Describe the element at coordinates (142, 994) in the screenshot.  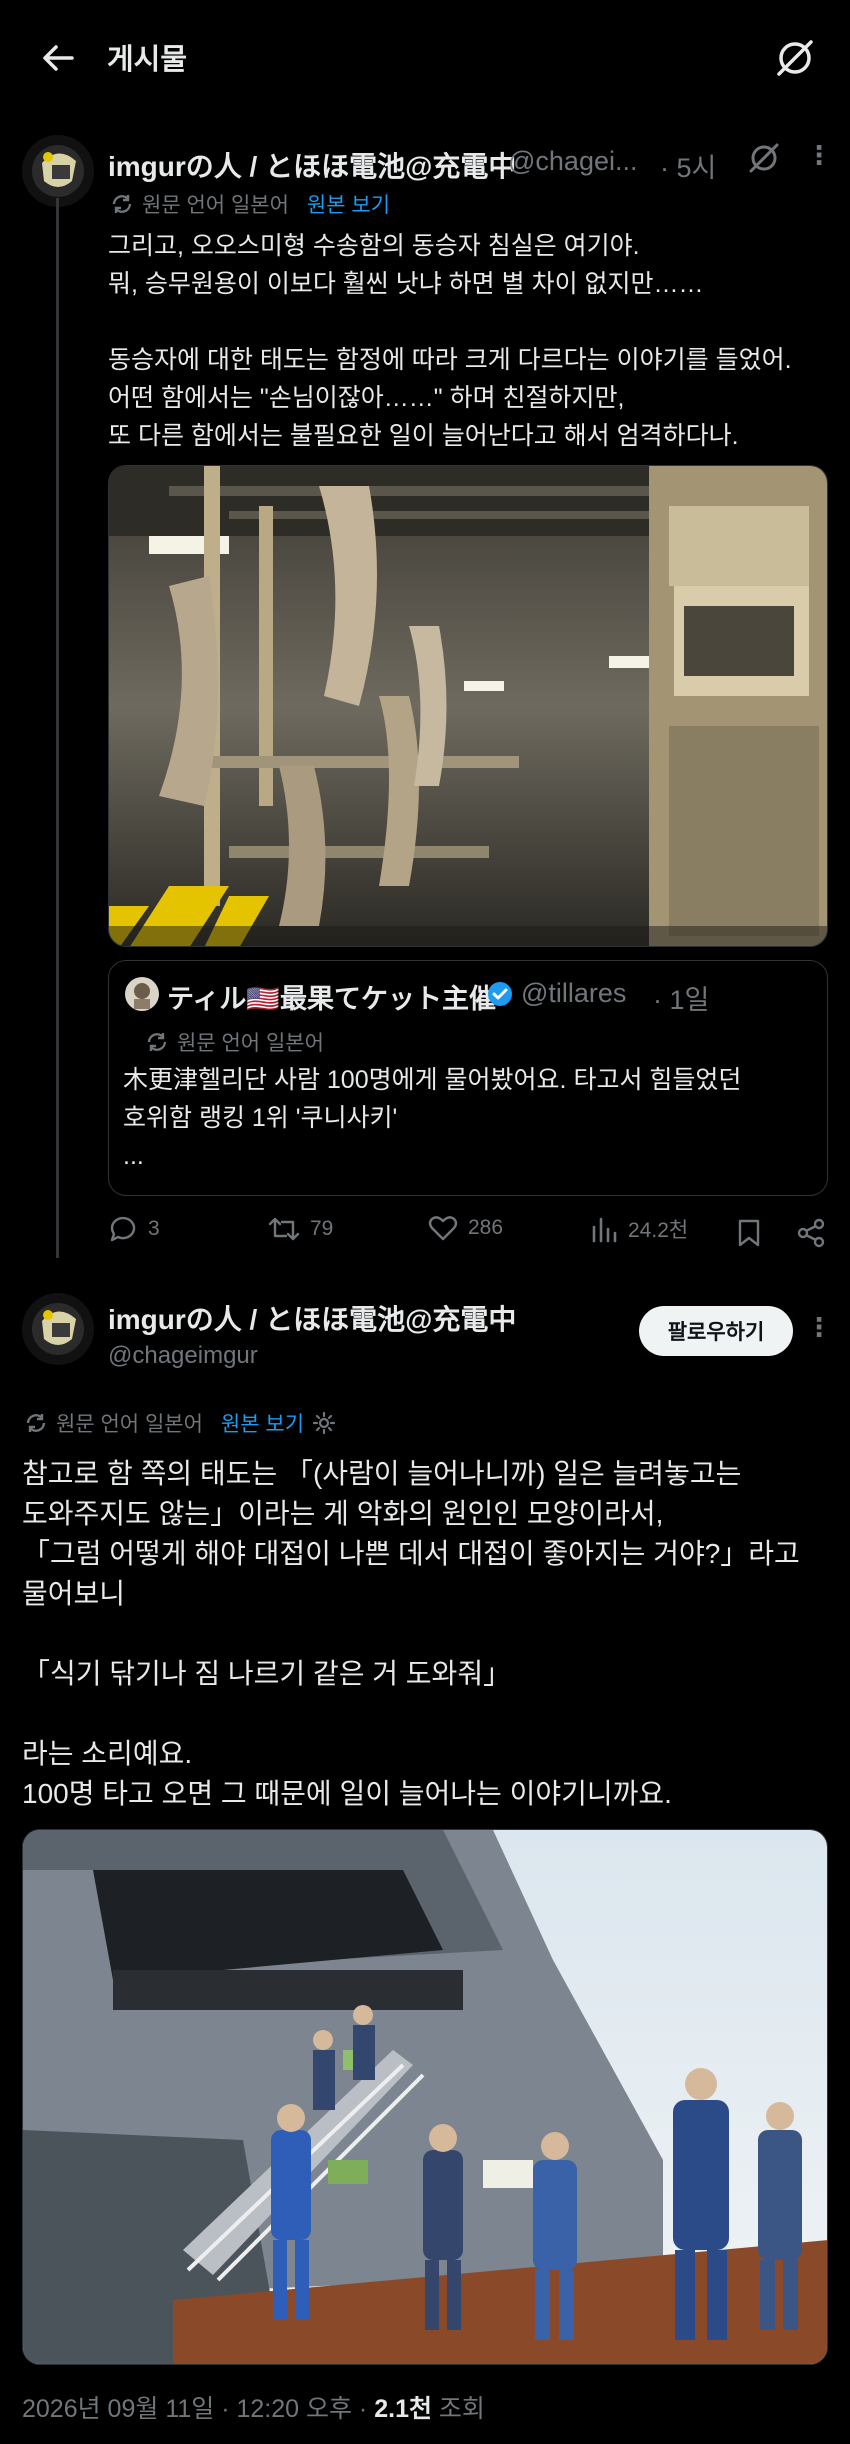
I see `quote-avatar` at that location.